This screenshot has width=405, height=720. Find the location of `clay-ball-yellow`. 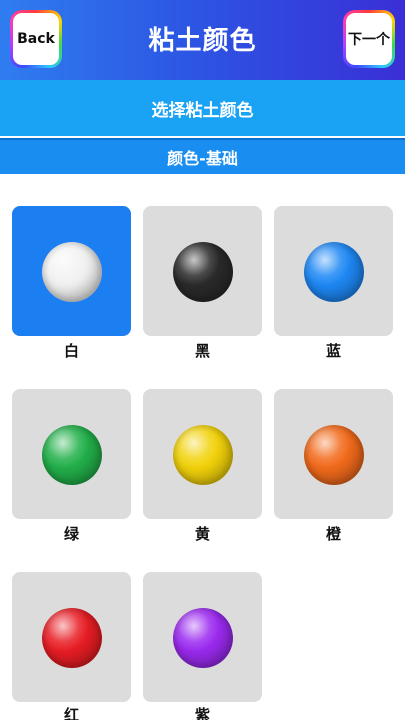

clay-ball-yellow is located at coordinates (203, 455).